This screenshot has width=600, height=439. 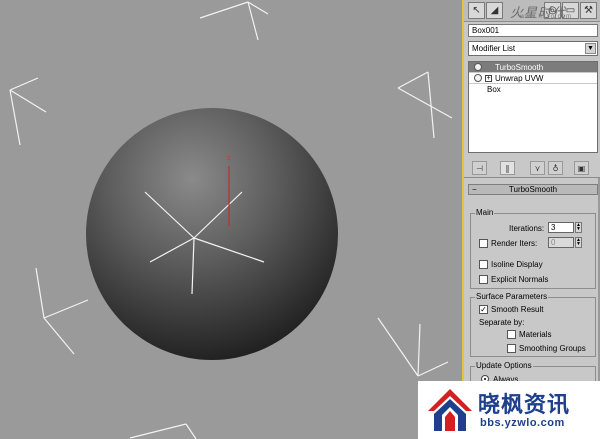 I want to click on turbosmooth-rollout-header: − TurboSmooth, so click(x=533, y=189).